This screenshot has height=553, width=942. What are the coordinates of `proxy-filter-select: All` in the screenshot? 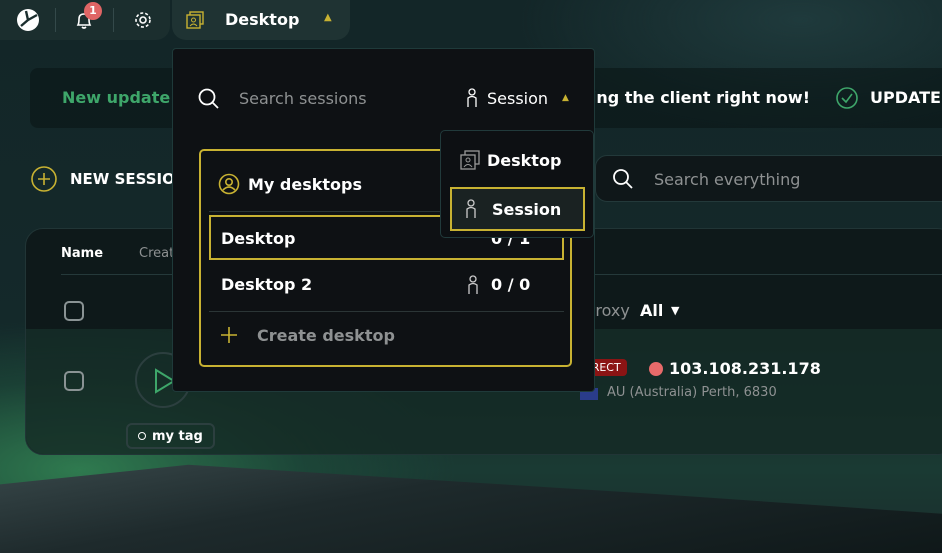 It's located at (651, 310).